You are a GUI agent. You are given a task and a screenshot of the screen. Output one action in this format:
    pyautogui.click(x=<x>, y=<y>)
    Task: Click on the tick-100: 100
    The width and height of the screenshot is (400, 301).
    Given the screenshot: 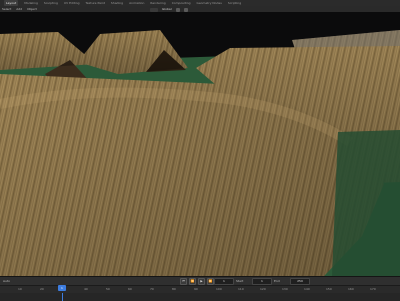 What is the action you would take?
    pyautogui.click(x=219, y=289)
    